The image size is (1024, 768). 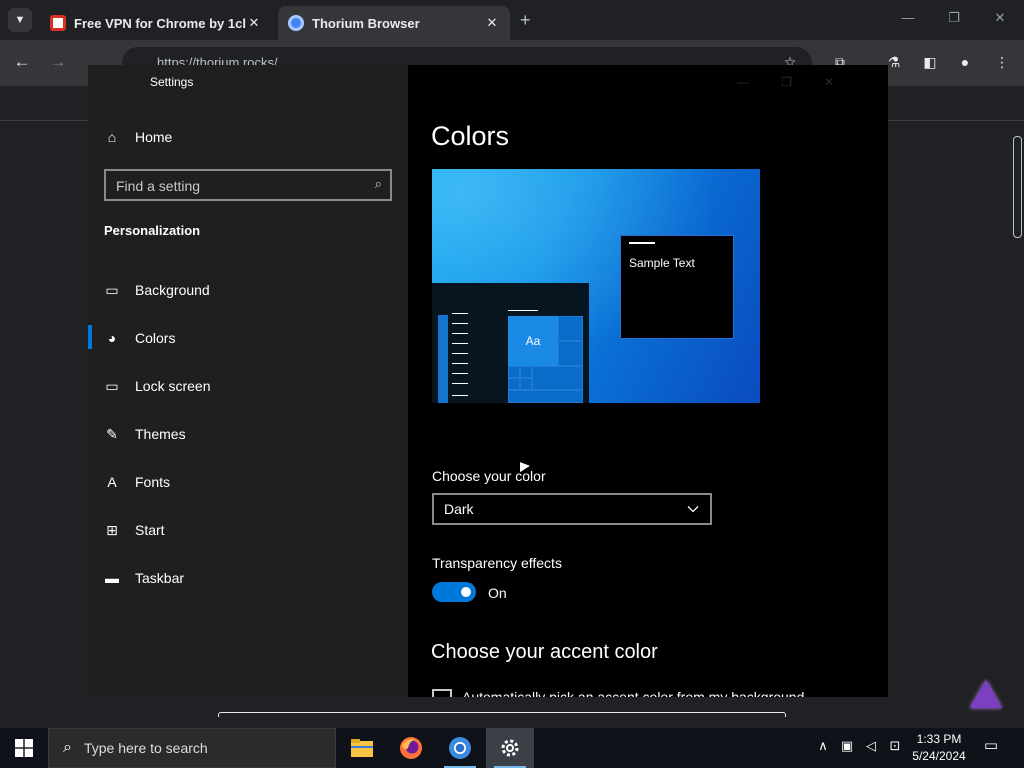 What do you see at coordinates (112, 529) in the screenshot?
I see `start-icon: ⊞` at bounding box center [112, 529].